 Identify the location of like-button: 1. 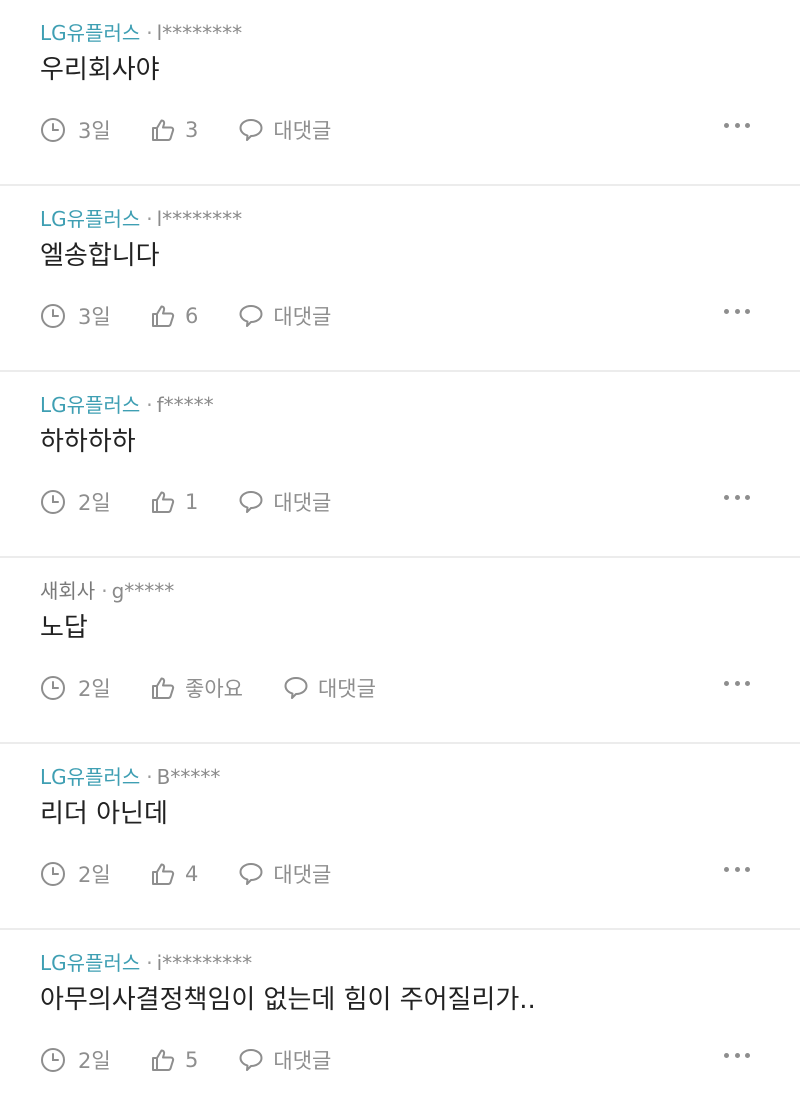
(174, 502).